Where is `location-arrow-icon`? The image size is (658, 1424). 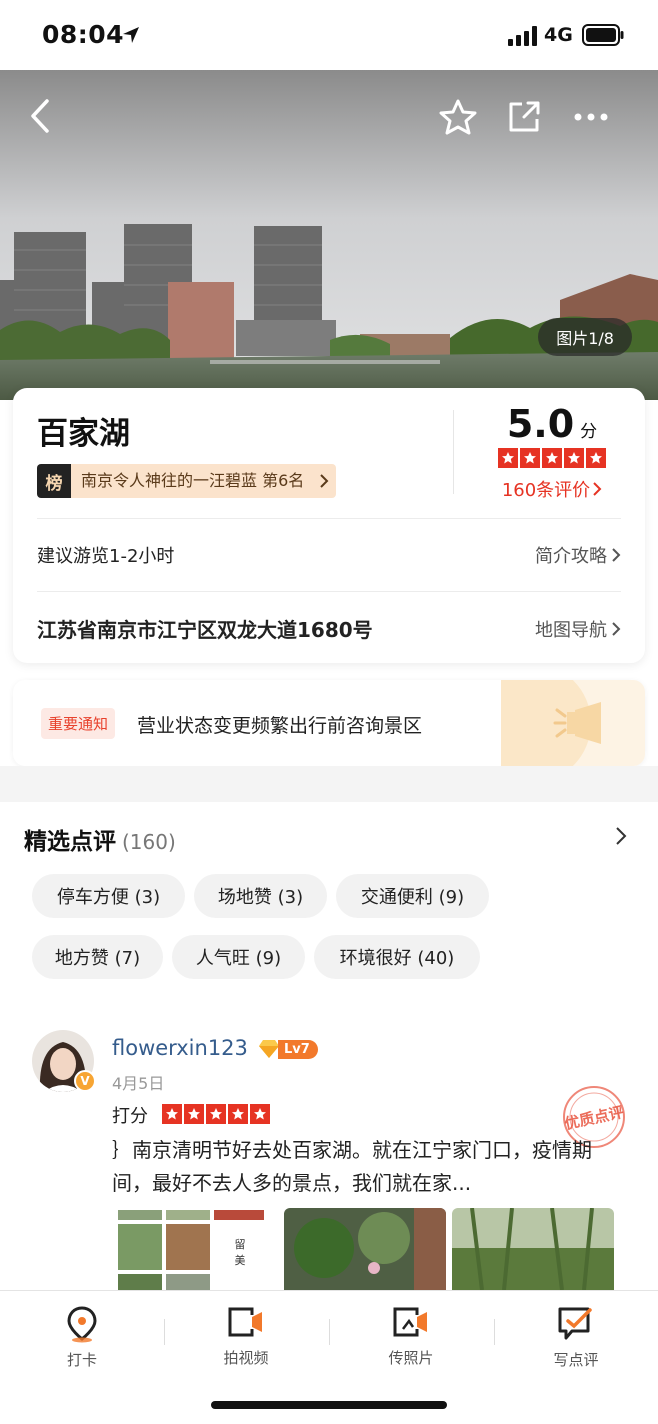
location-arrow-icon is located at coordinates (131, 35).